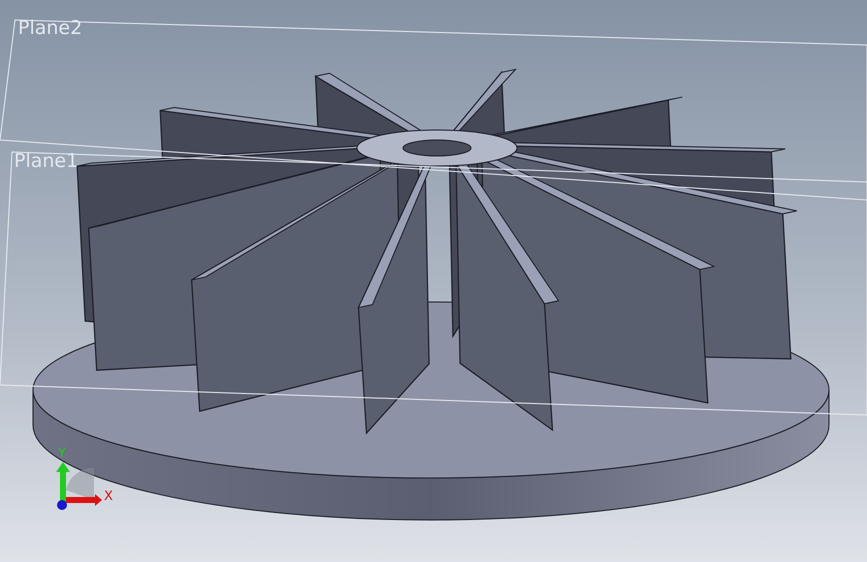  Describe the element at coordinates (79, 486) in the screenshot. I see `axis-triad-icon` at that location.